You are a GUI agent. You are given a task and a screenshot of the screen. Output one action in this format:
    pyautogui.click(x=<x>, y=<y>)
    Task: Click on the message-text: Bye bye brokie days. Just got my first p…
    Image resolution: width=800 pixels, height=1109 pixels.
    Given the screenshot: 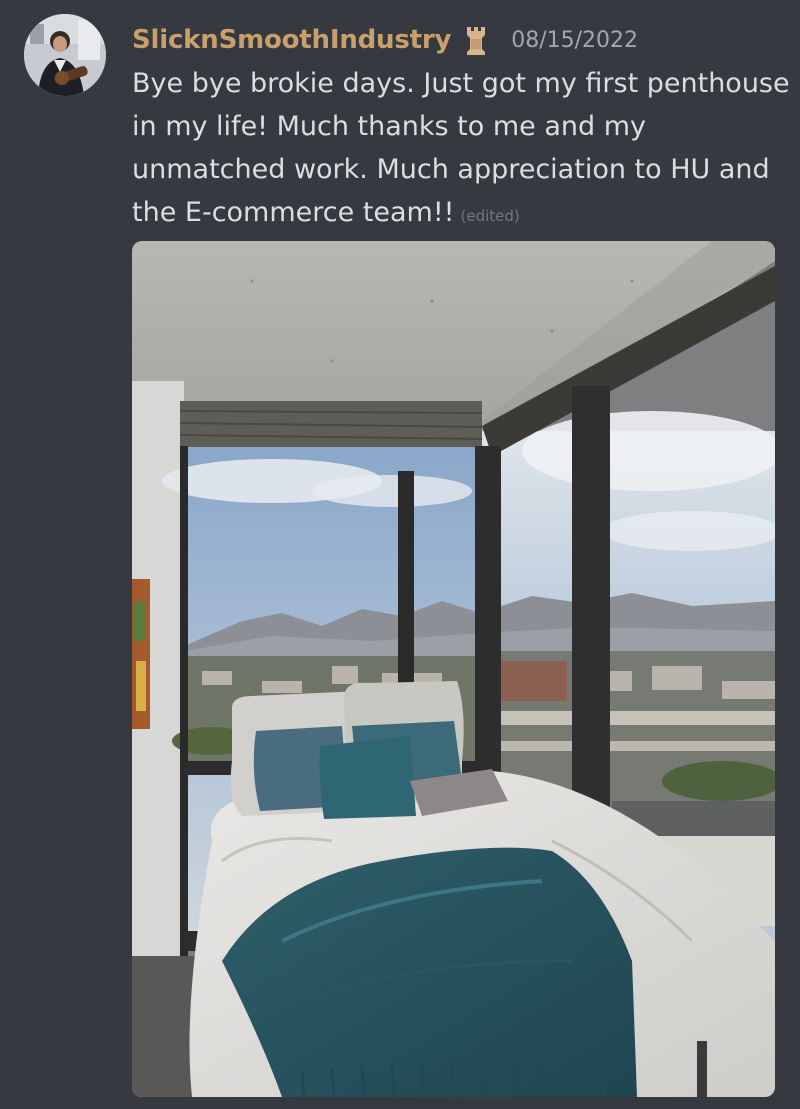 What is the action you would take?
    pyautogui.click(x=461, y=148)
    